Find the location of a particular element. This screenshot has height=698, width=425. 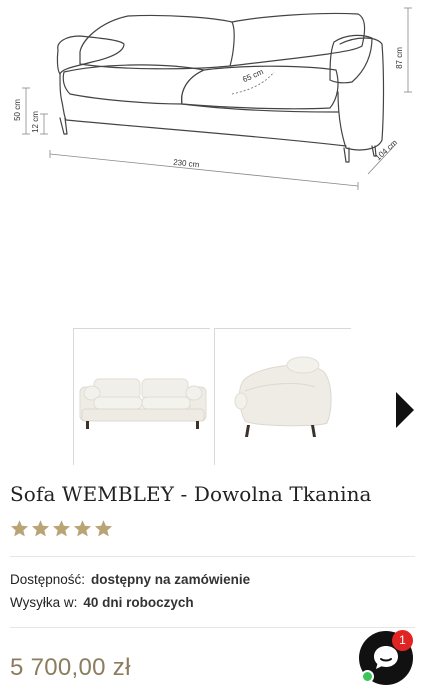

product-title: Sofa WEMBLEY - Dowolna Tkanina is located at coordinates (191, 494).